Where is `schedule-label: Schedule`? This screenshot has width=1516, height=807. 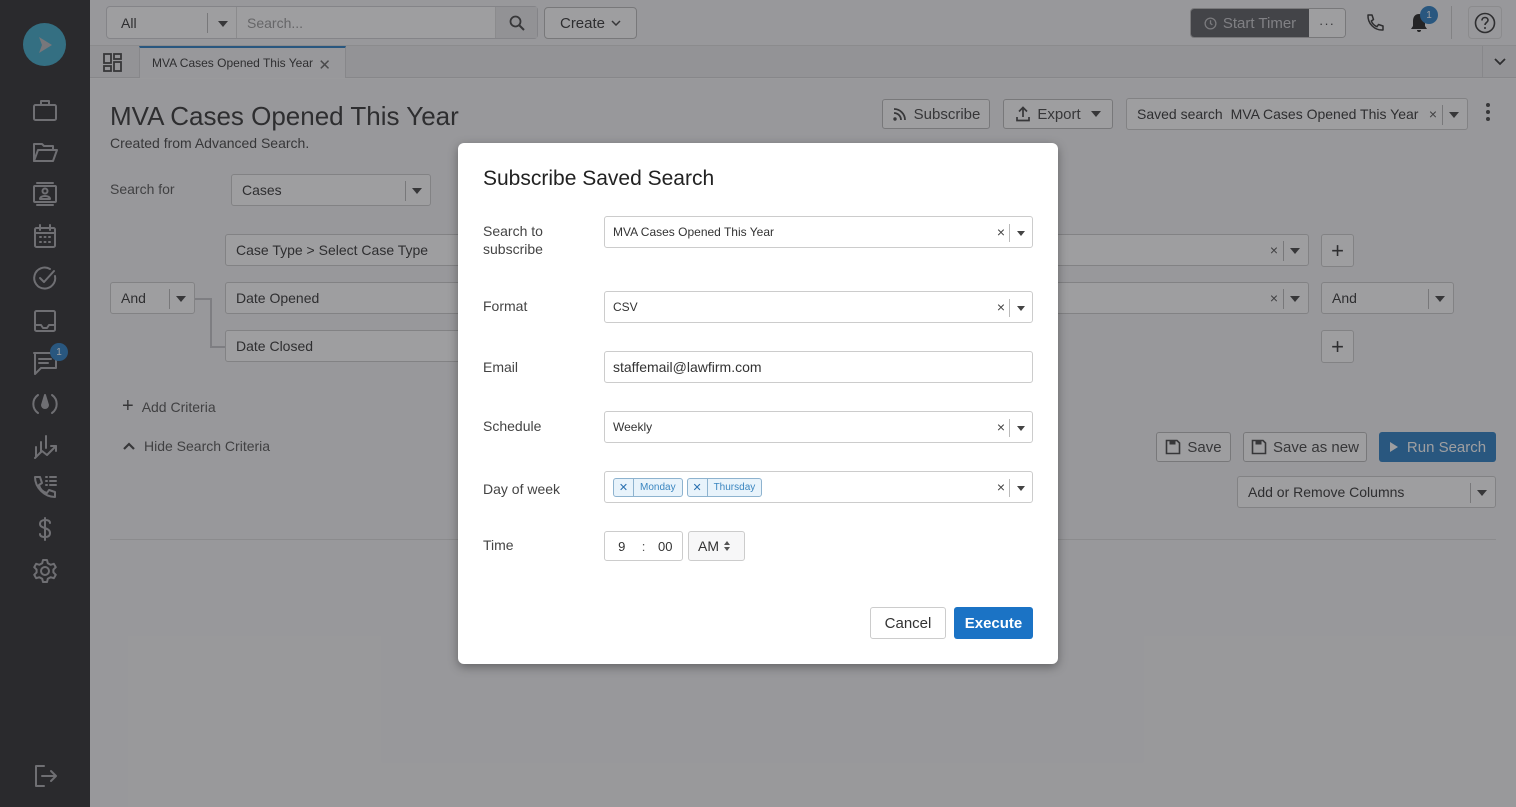
schedule-label: Schedule is located at coordinates (512, 426).